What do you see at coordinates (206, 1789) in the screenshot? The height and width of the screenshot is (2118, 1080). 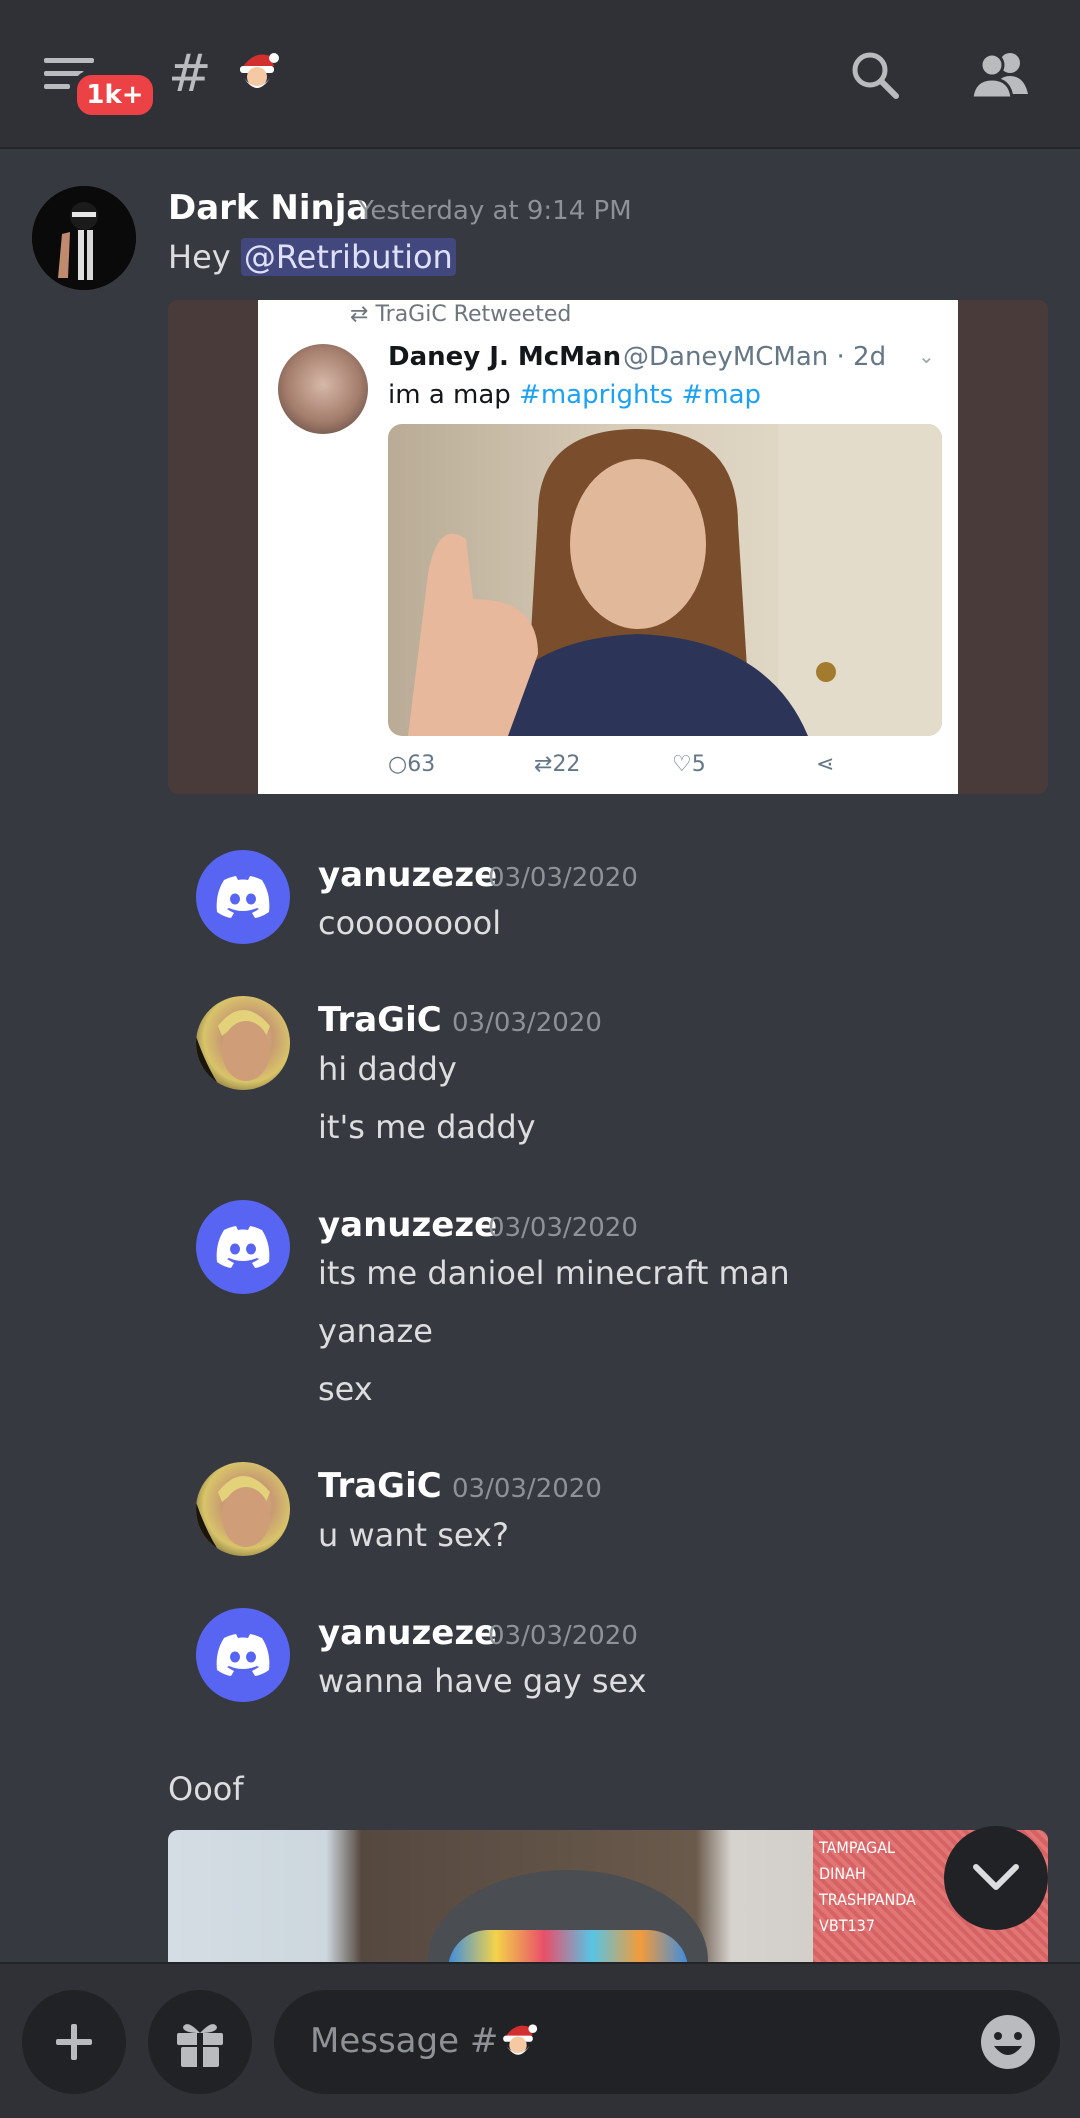 I see `message-text: Ooof` at bounding box center [206, 1789].